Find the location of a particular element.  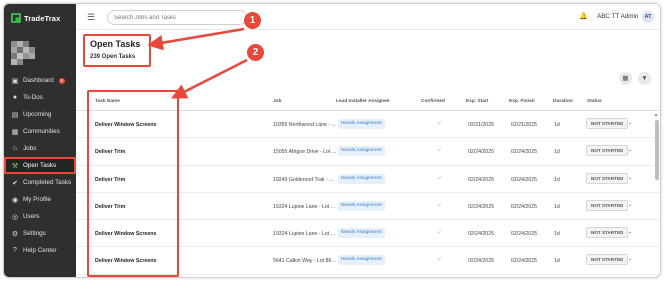

user-icon: ◉ is located at coordinates (15, 200).